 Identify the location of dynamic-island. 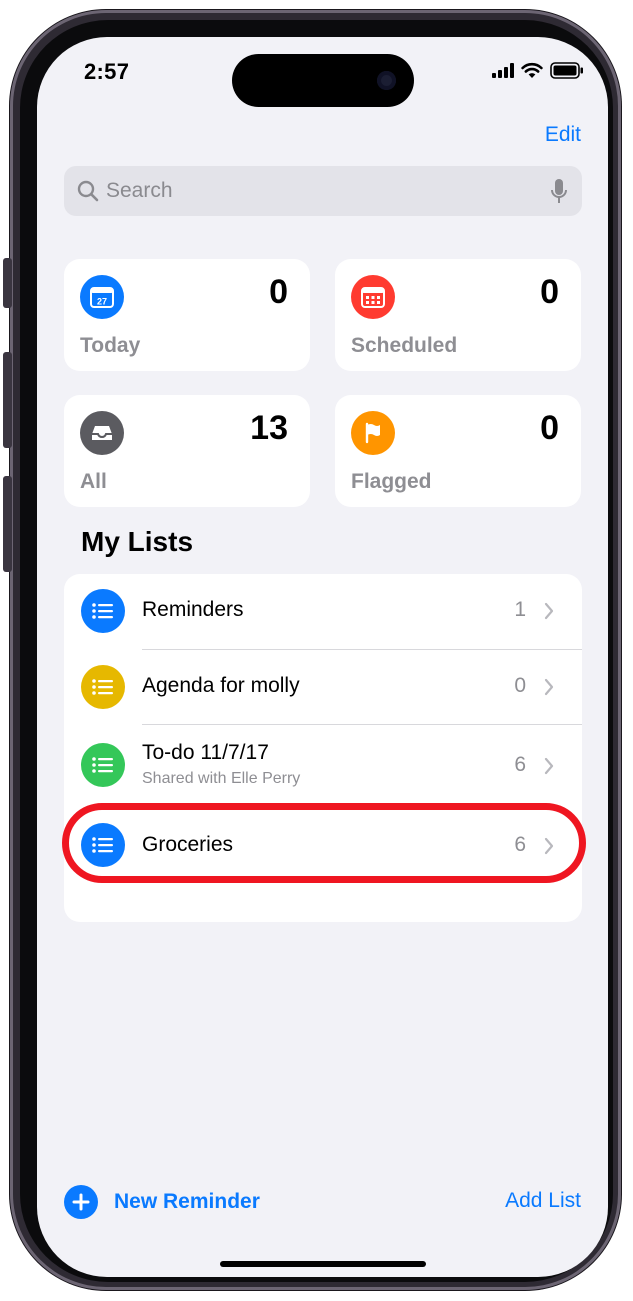
(323, 80).